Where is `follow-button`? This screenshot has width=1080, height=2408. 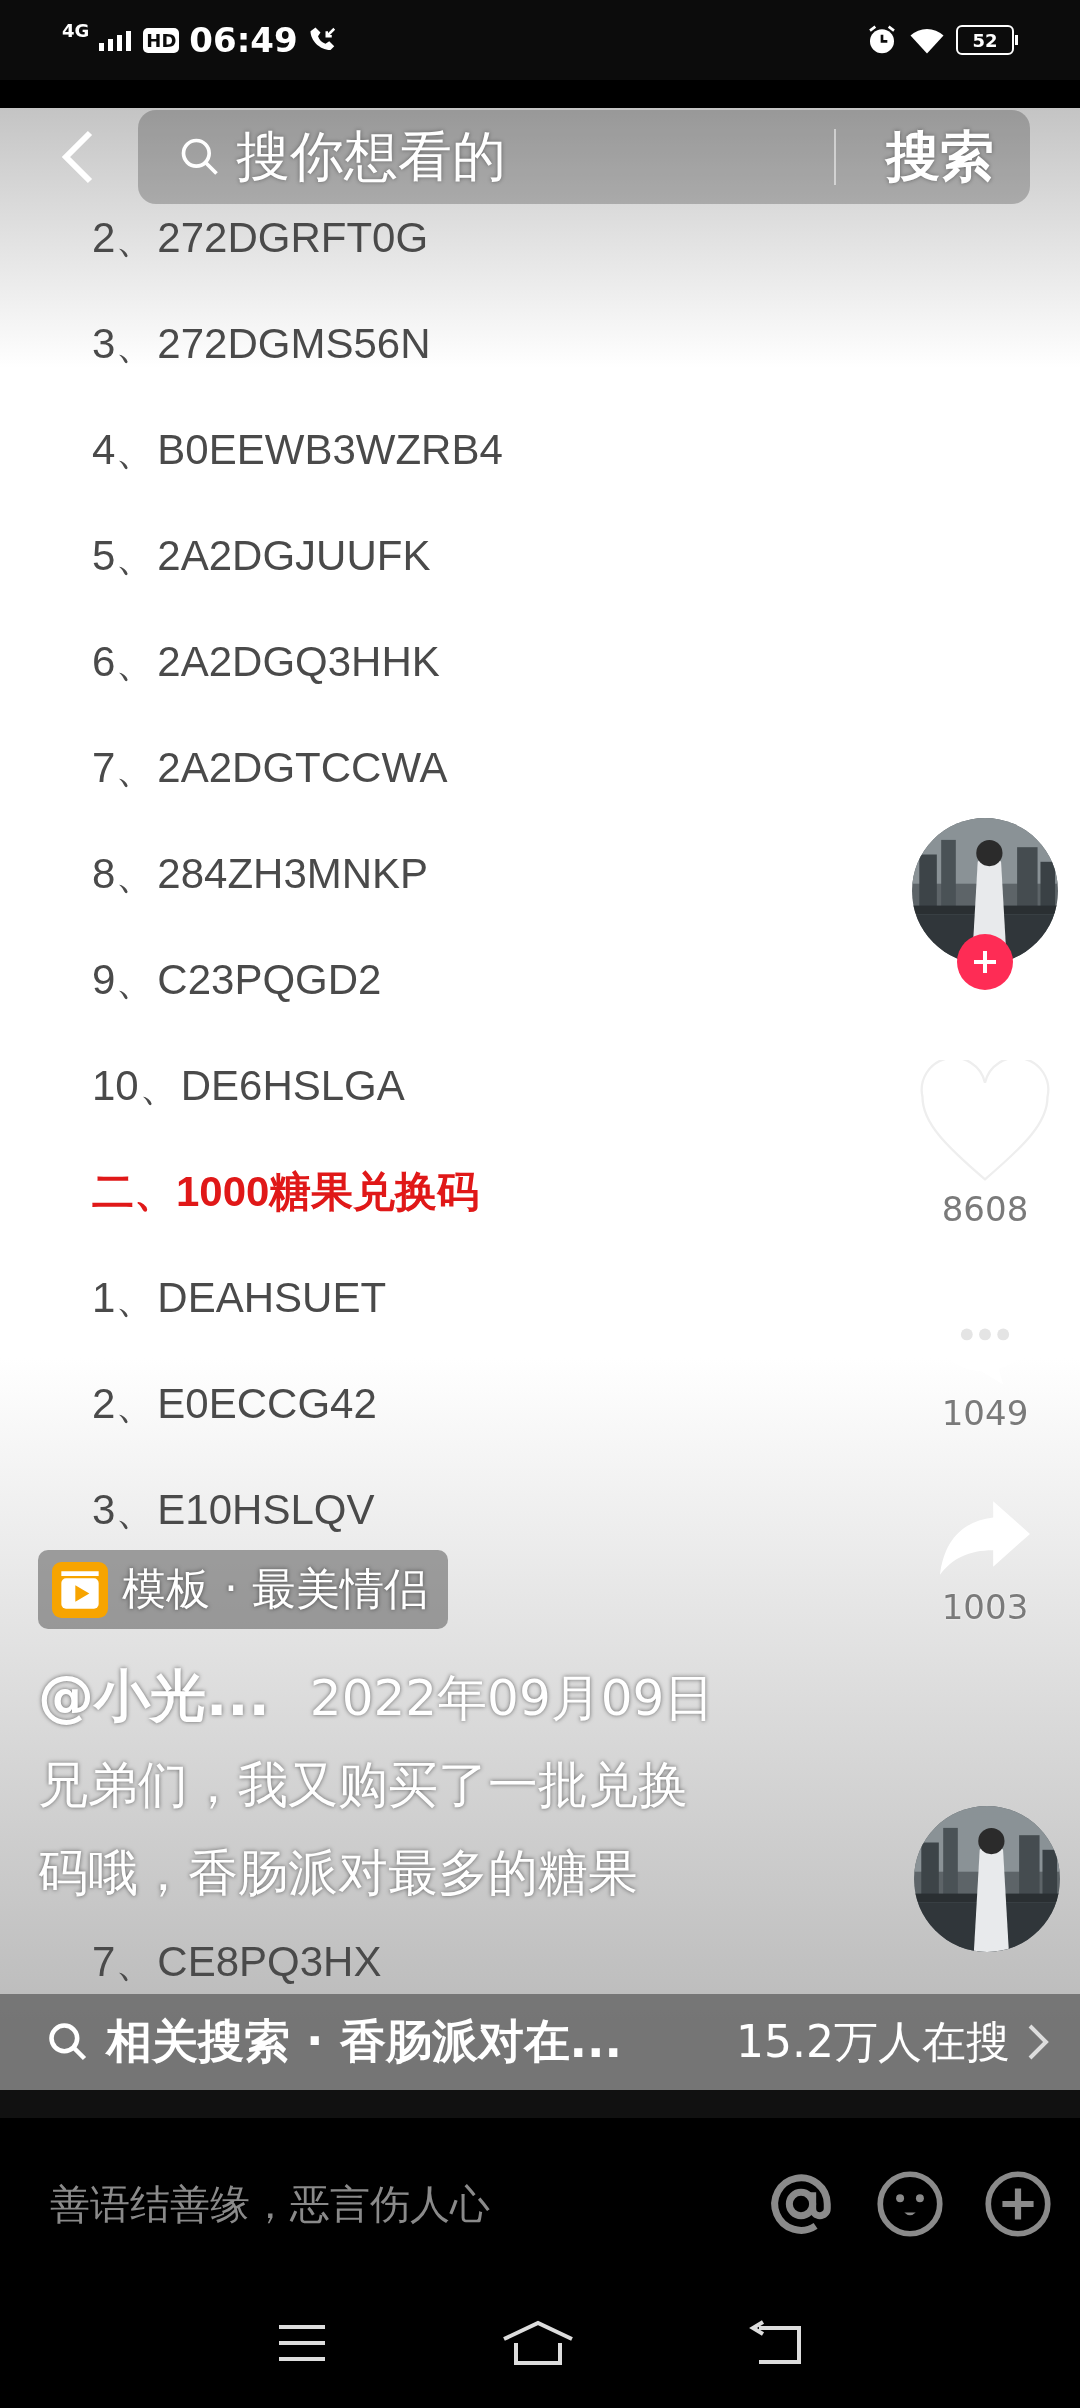 follow-button is located at coordinates (985, 962).